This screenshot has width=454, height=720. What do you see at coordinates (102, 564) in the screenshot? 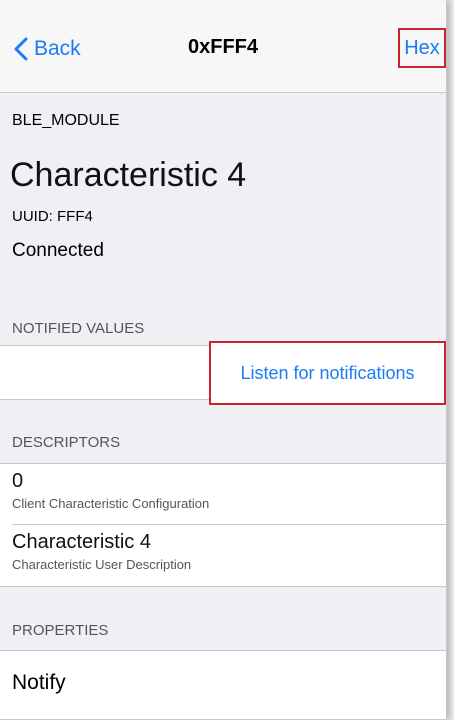
I see `descriptor-description: Characteristic User Description` at bounding box center [102, 564].